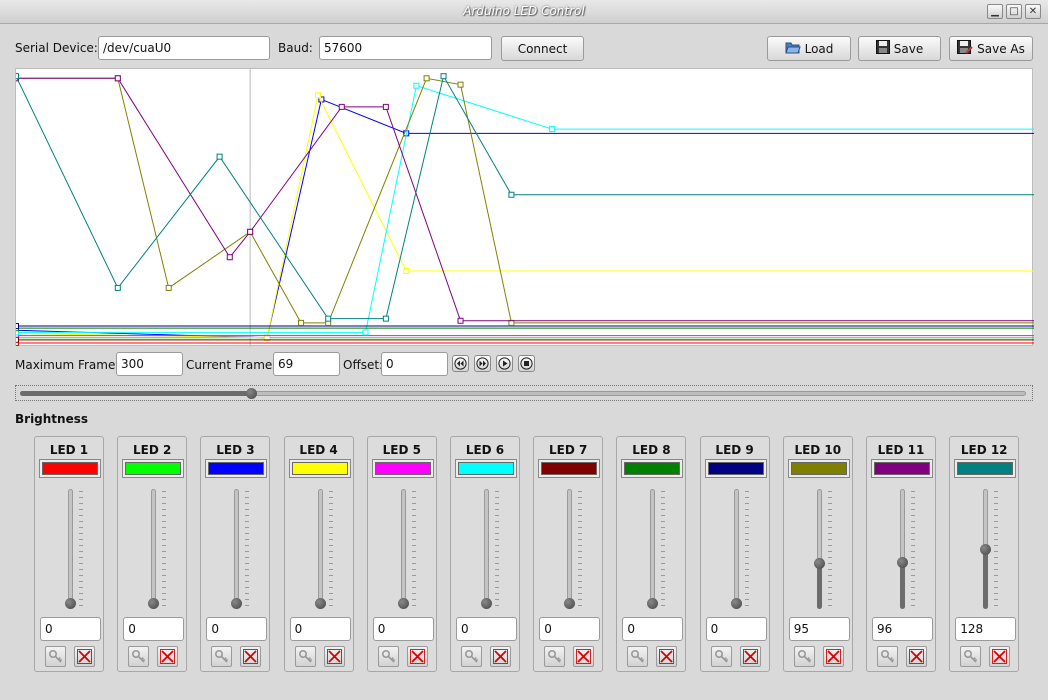 The width and height of the screenshot is (1048, 700). Describe the element at coordinates (460, 363) in the screenshot. I see `rewind-button` at that location.